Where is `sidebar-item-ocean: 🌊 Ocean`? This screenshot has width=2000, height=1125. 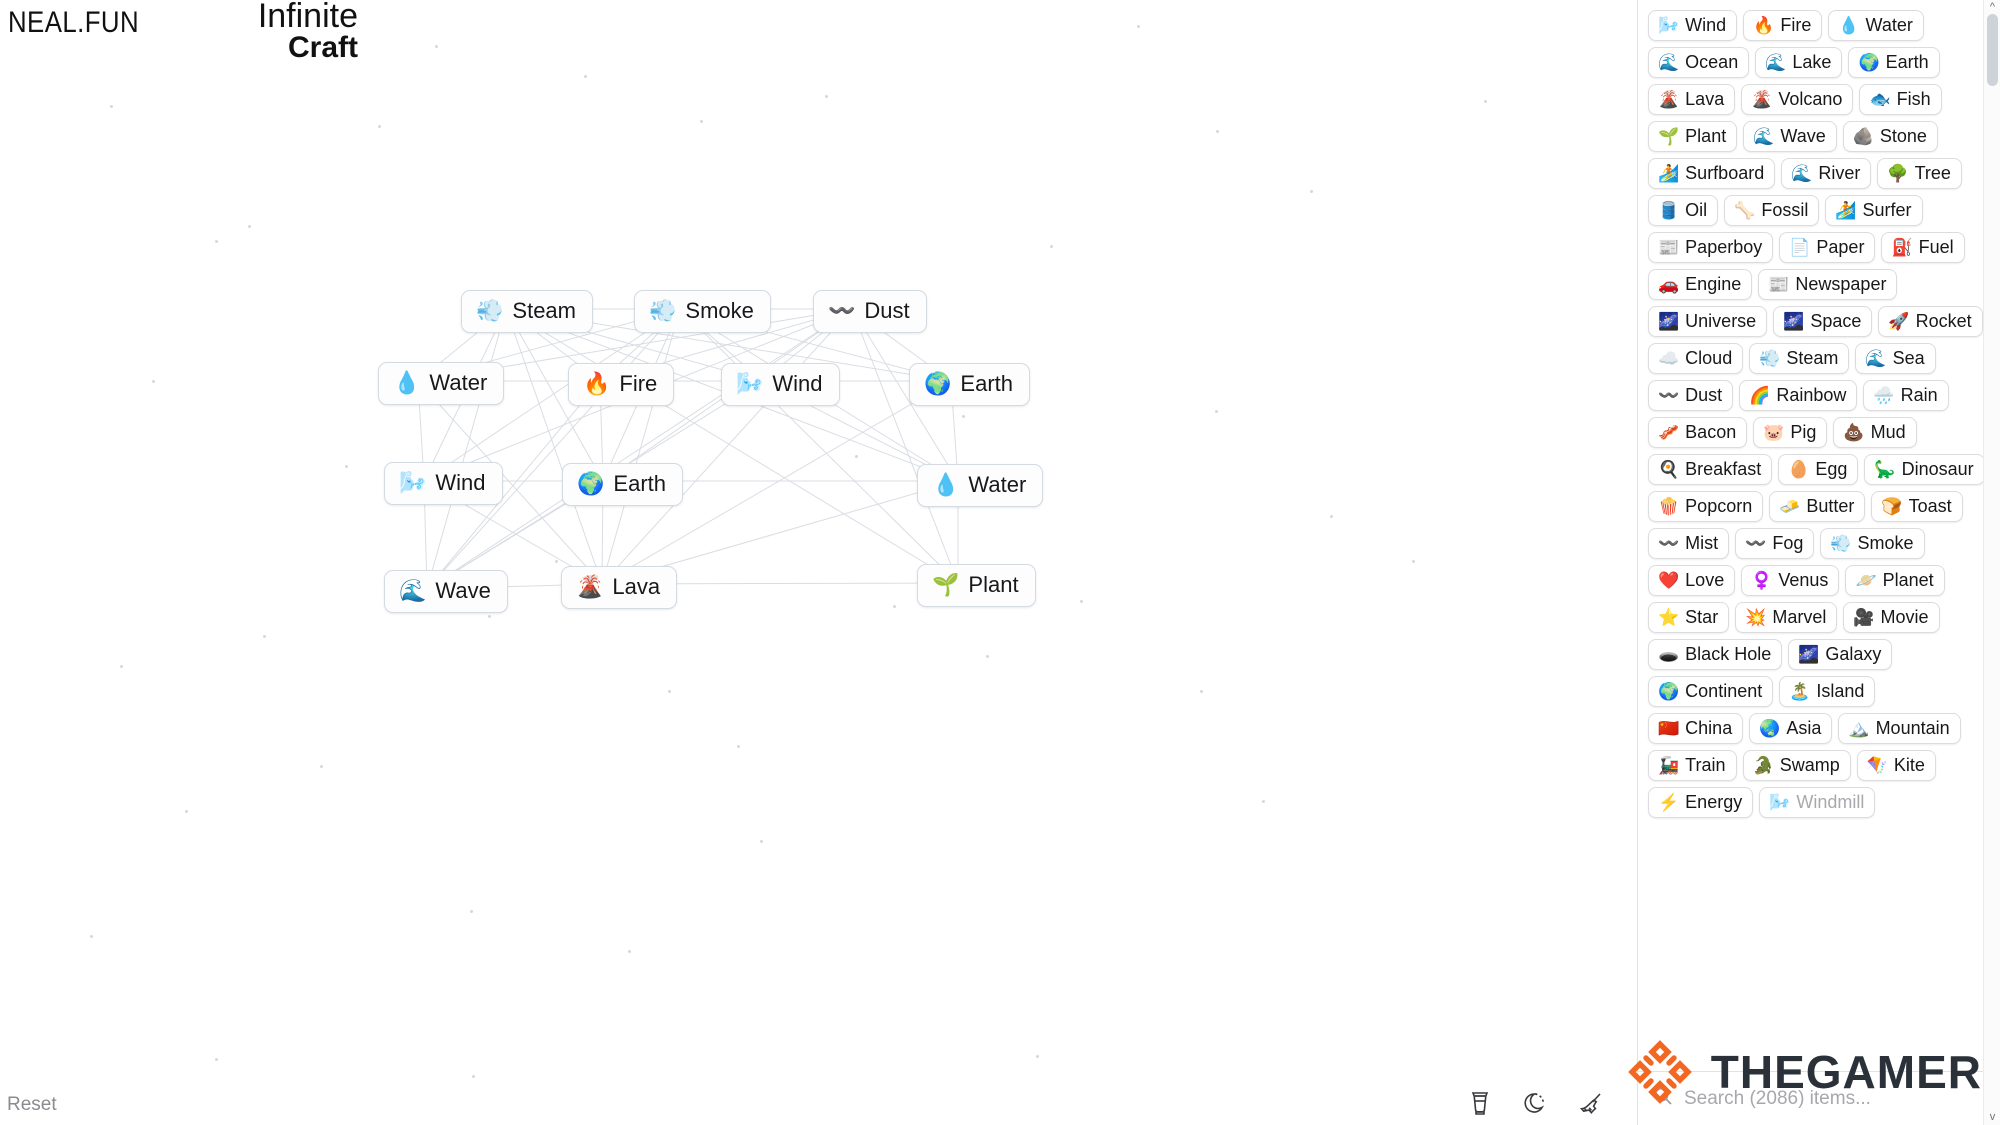
sidebar-item-ocean: 🌊 Ocean is located at coordinates (1699, 62).